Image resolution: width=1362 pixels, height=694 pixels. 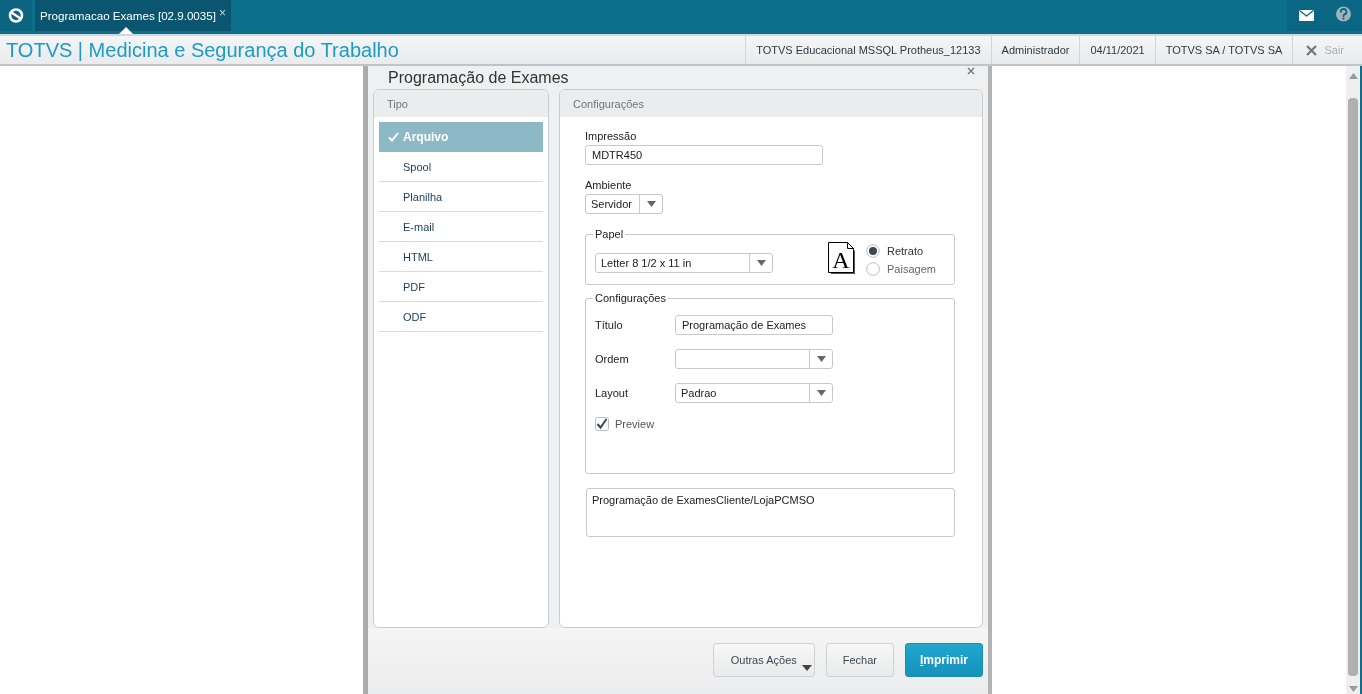 I want to click on type-list-item: E-mail, so click(x=461, y=227).